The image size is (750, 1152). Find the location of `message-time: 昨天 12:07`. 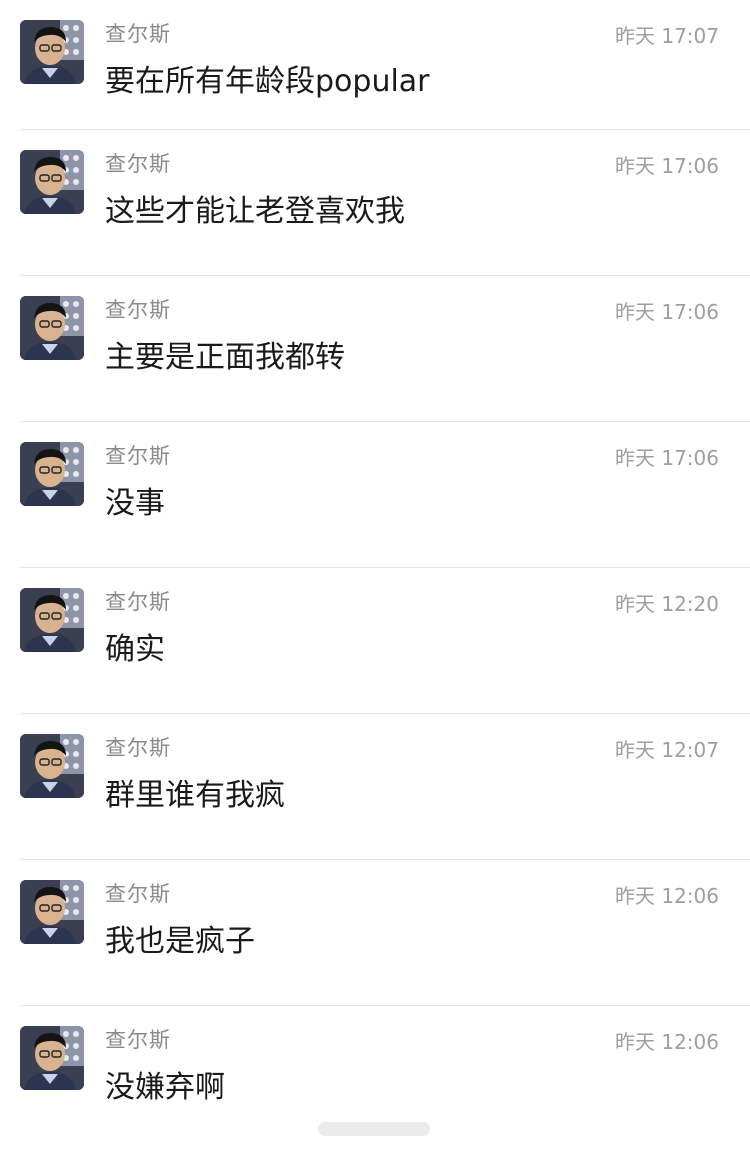

message-time: 昨天 12:07 is located at coordinates (667, 750).